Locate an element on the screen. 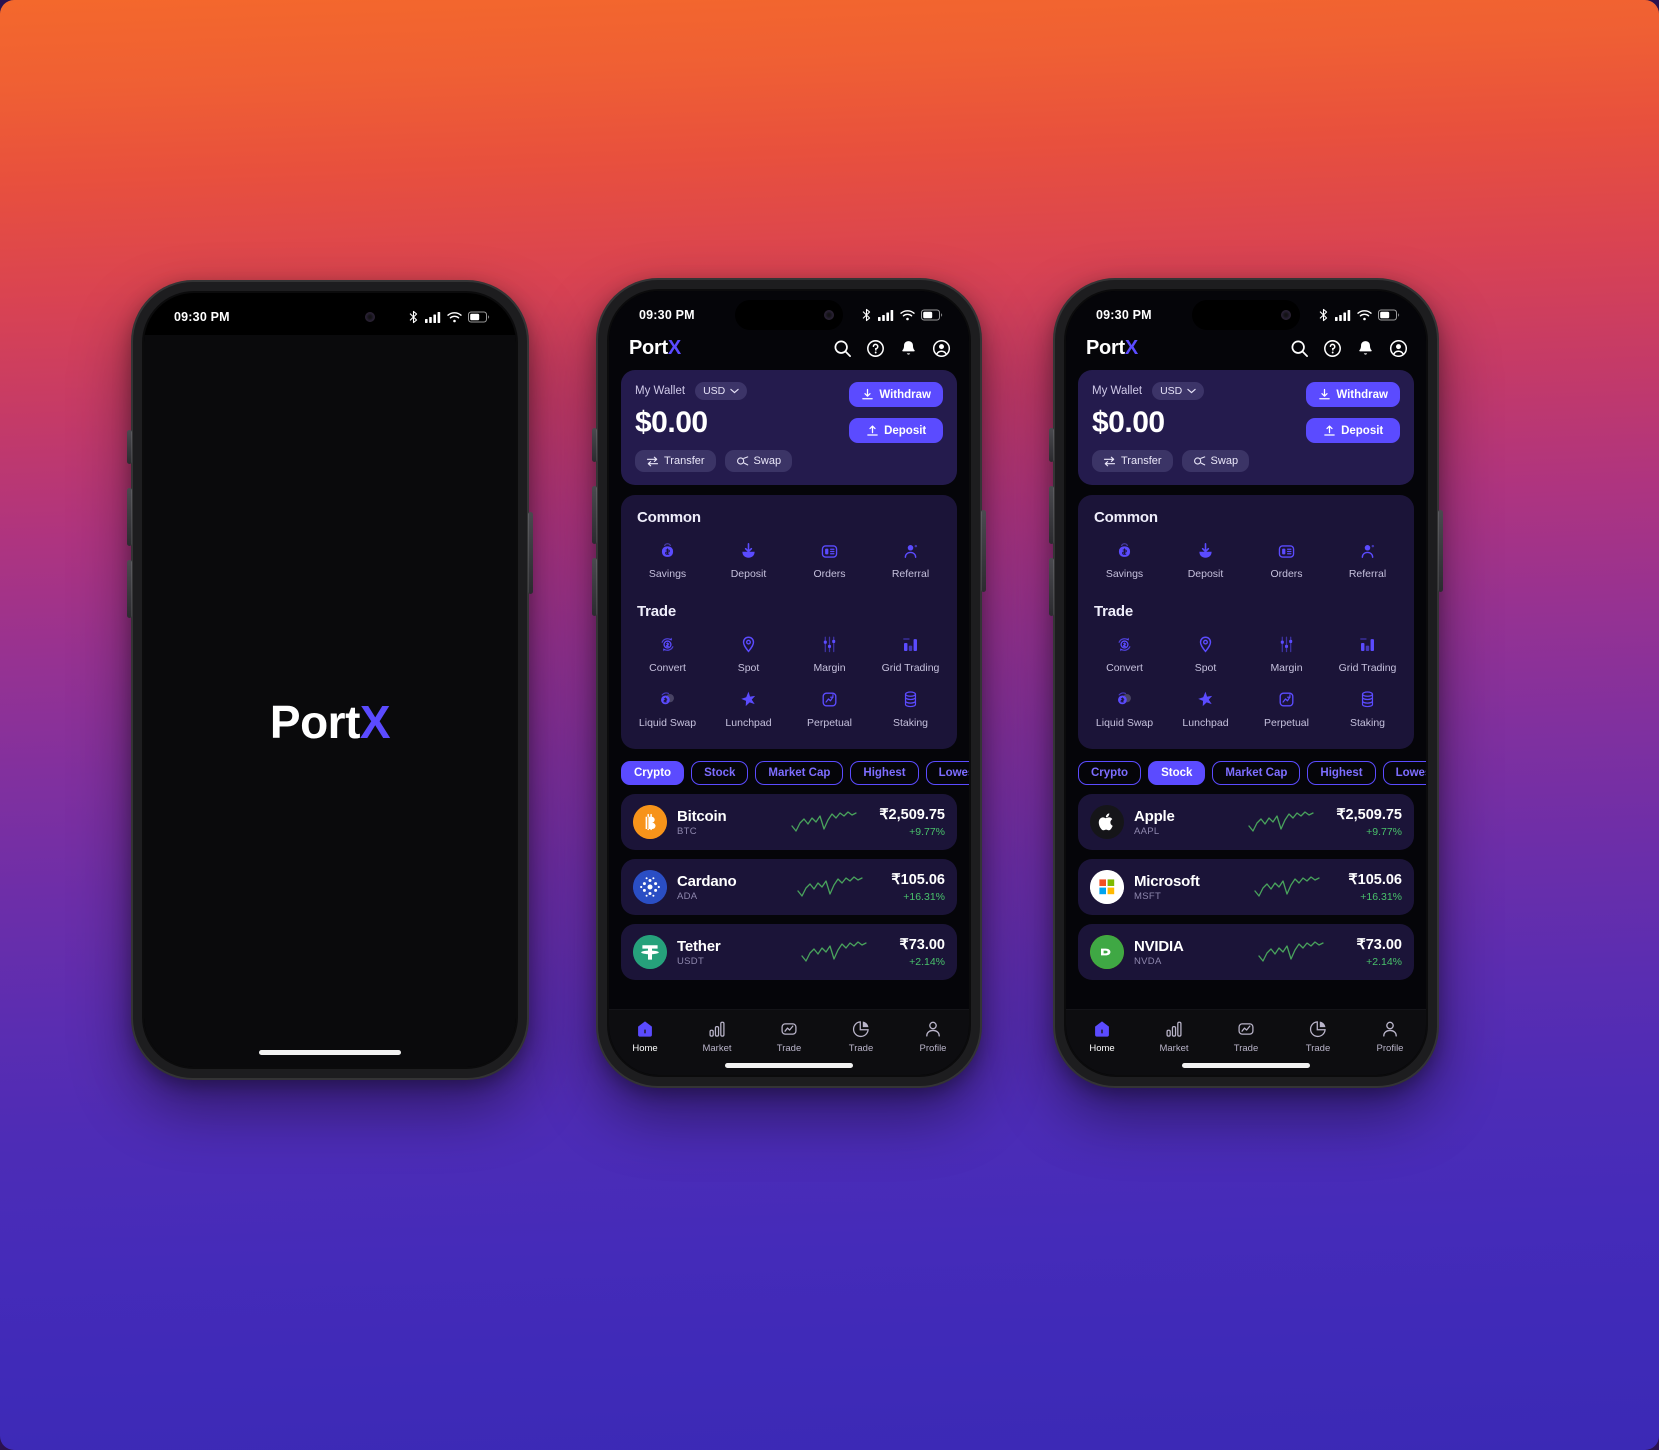  status-bar-2: 09:30 PM is located at coordinates (789, 312).